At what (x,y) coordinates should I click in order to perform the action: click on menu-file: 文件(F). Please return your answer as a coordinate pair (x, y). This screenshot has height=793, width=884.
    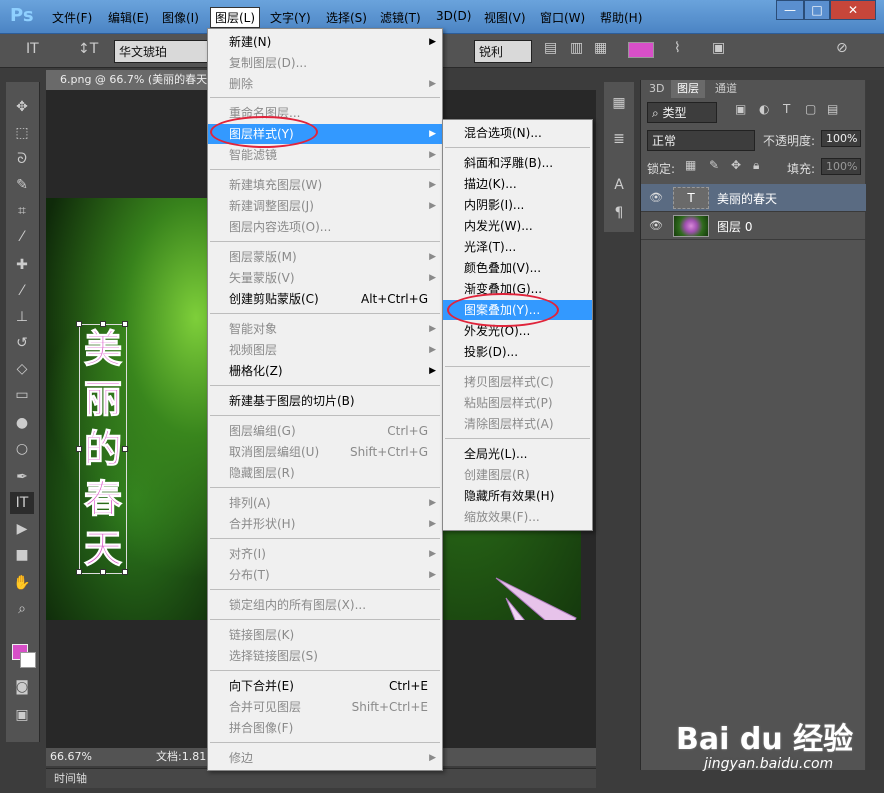
    Looking at the image, I should click on (72, 17).